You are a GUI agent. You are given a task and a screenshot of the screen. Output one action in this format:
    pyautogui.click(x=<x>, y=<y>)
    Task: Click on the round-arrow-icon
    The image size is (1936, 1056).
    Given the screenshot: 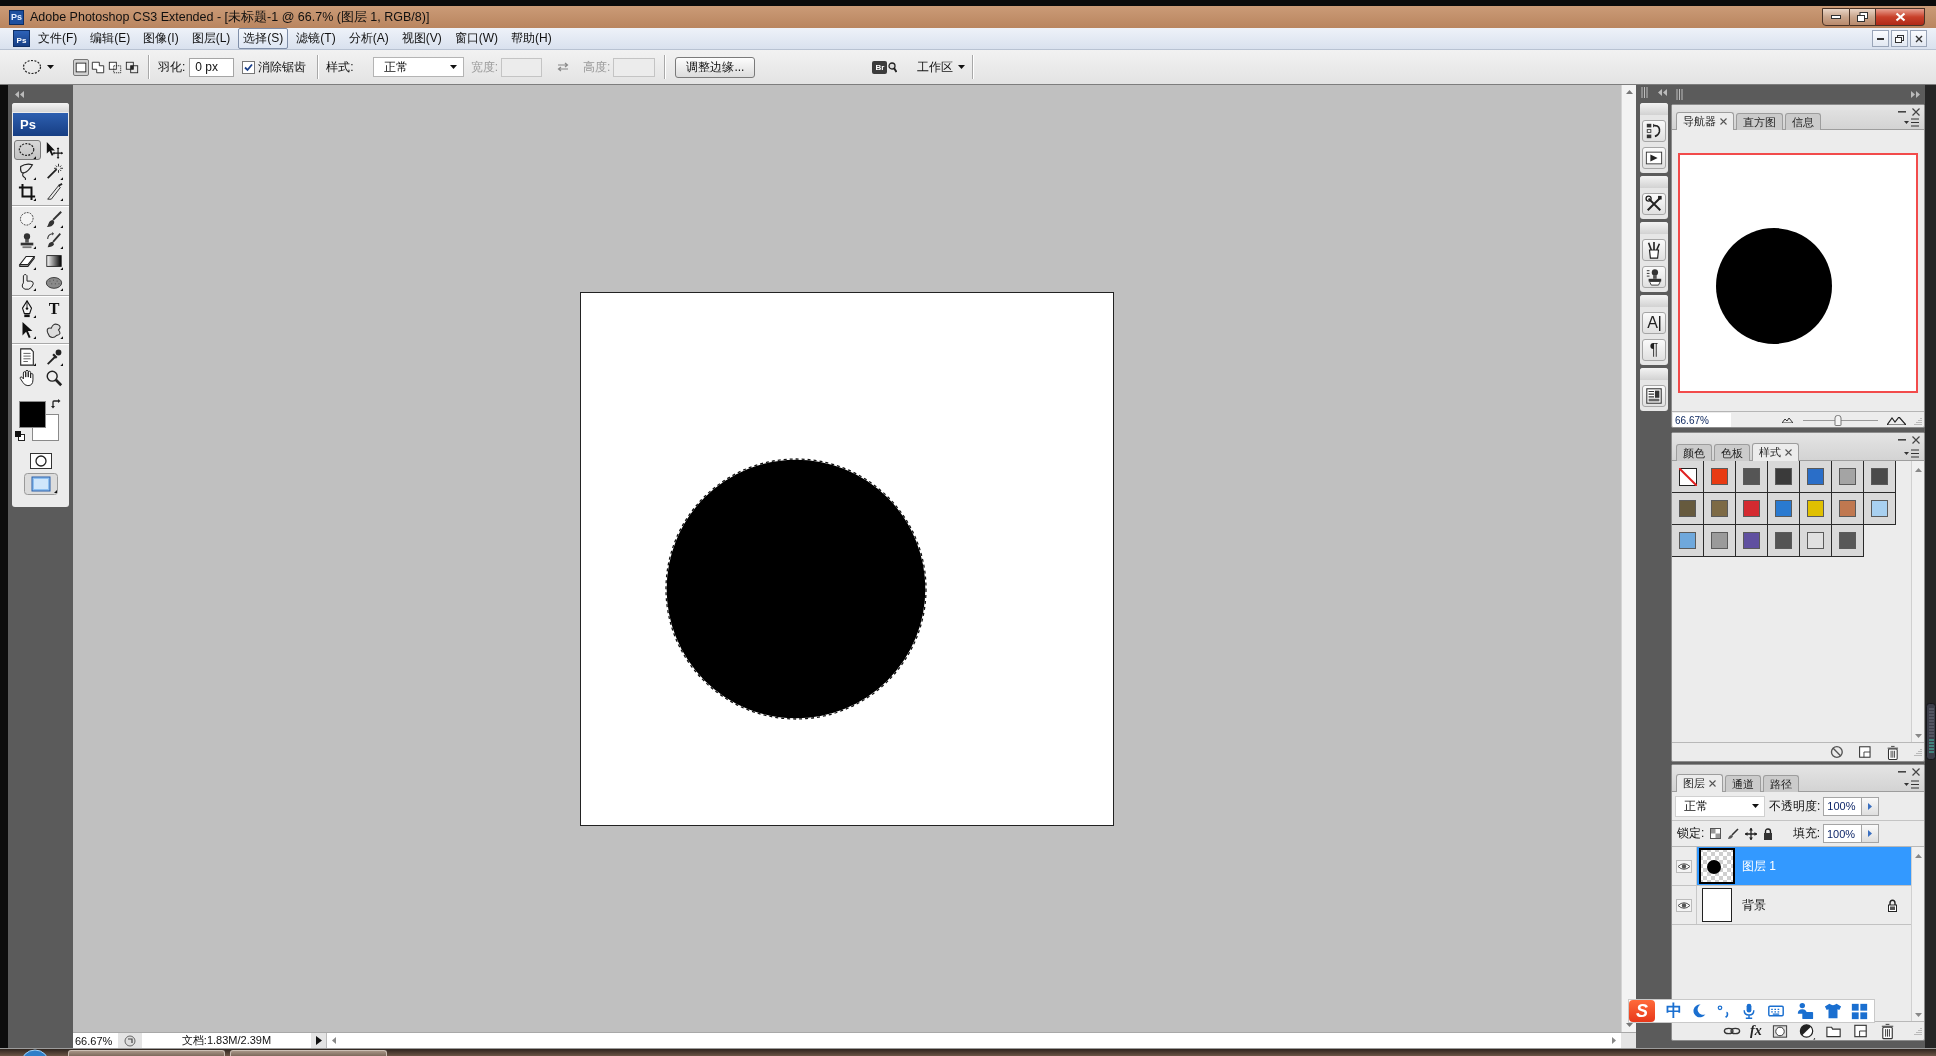 What is the action you would take?
    pyautogui.click(x=130, y=1040)
    